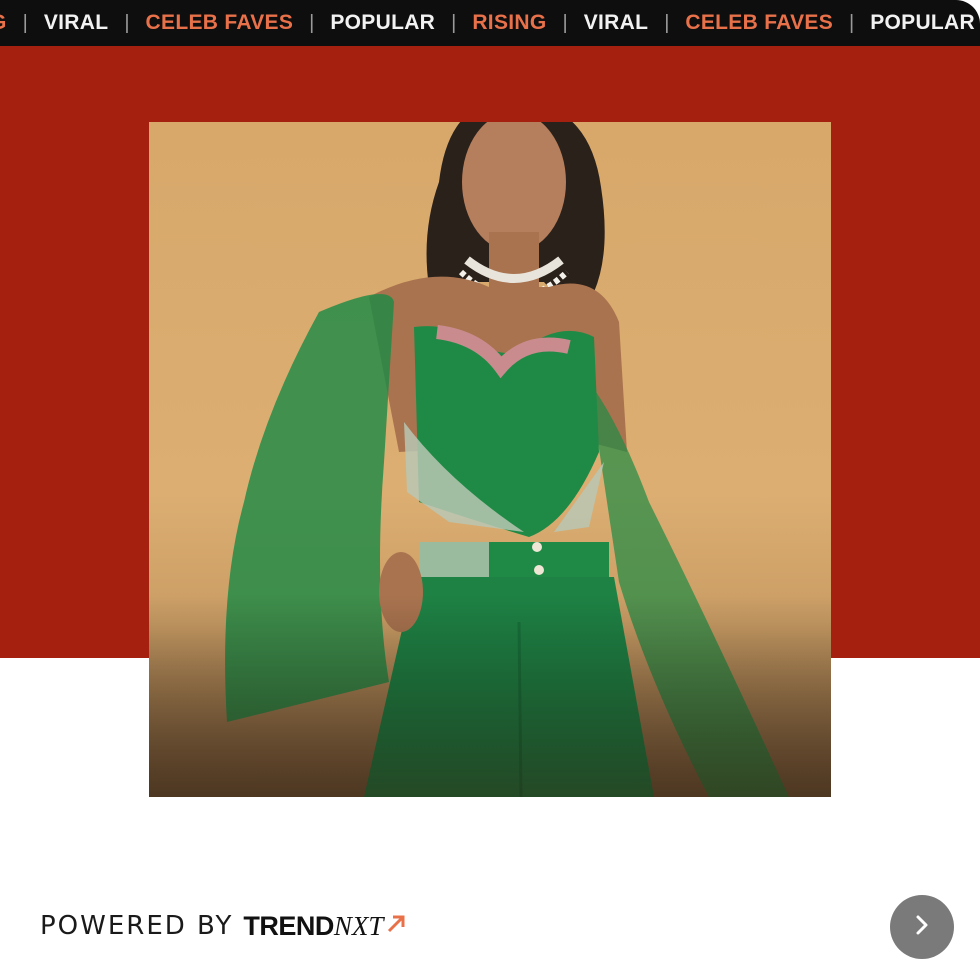 This screenshot has width=980, height=980. What do you see at coordinates (137, 926) in the screenshot?
I see `powered-by-label: POWERED BY` at bounding box center [137, 926].